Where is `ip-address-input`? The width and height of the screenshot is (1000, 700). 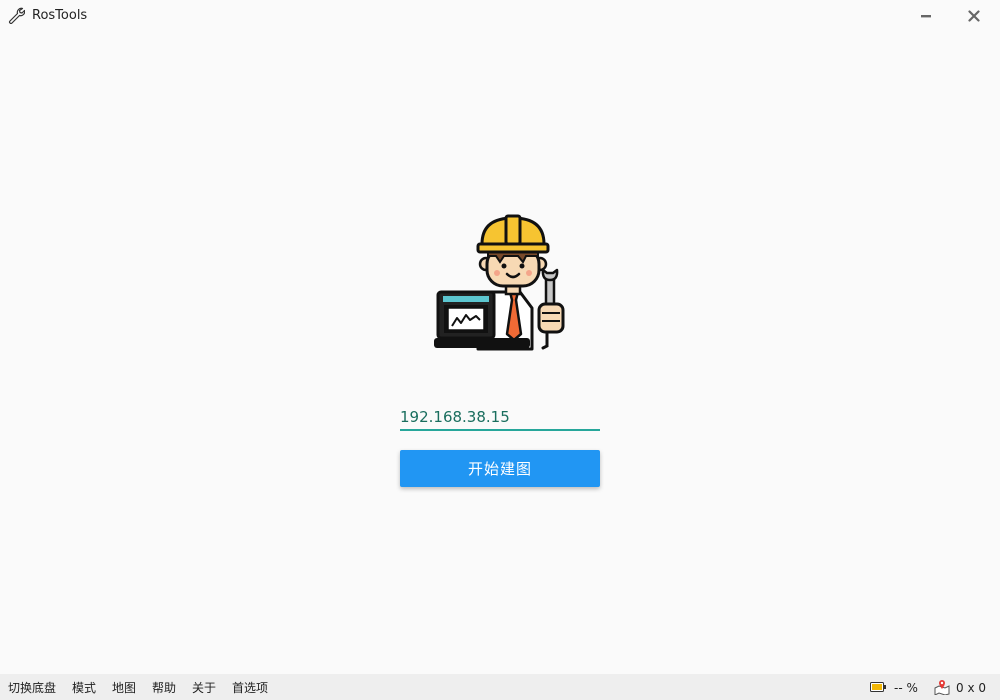
ip-address-input is located at coordinates (500, 418).